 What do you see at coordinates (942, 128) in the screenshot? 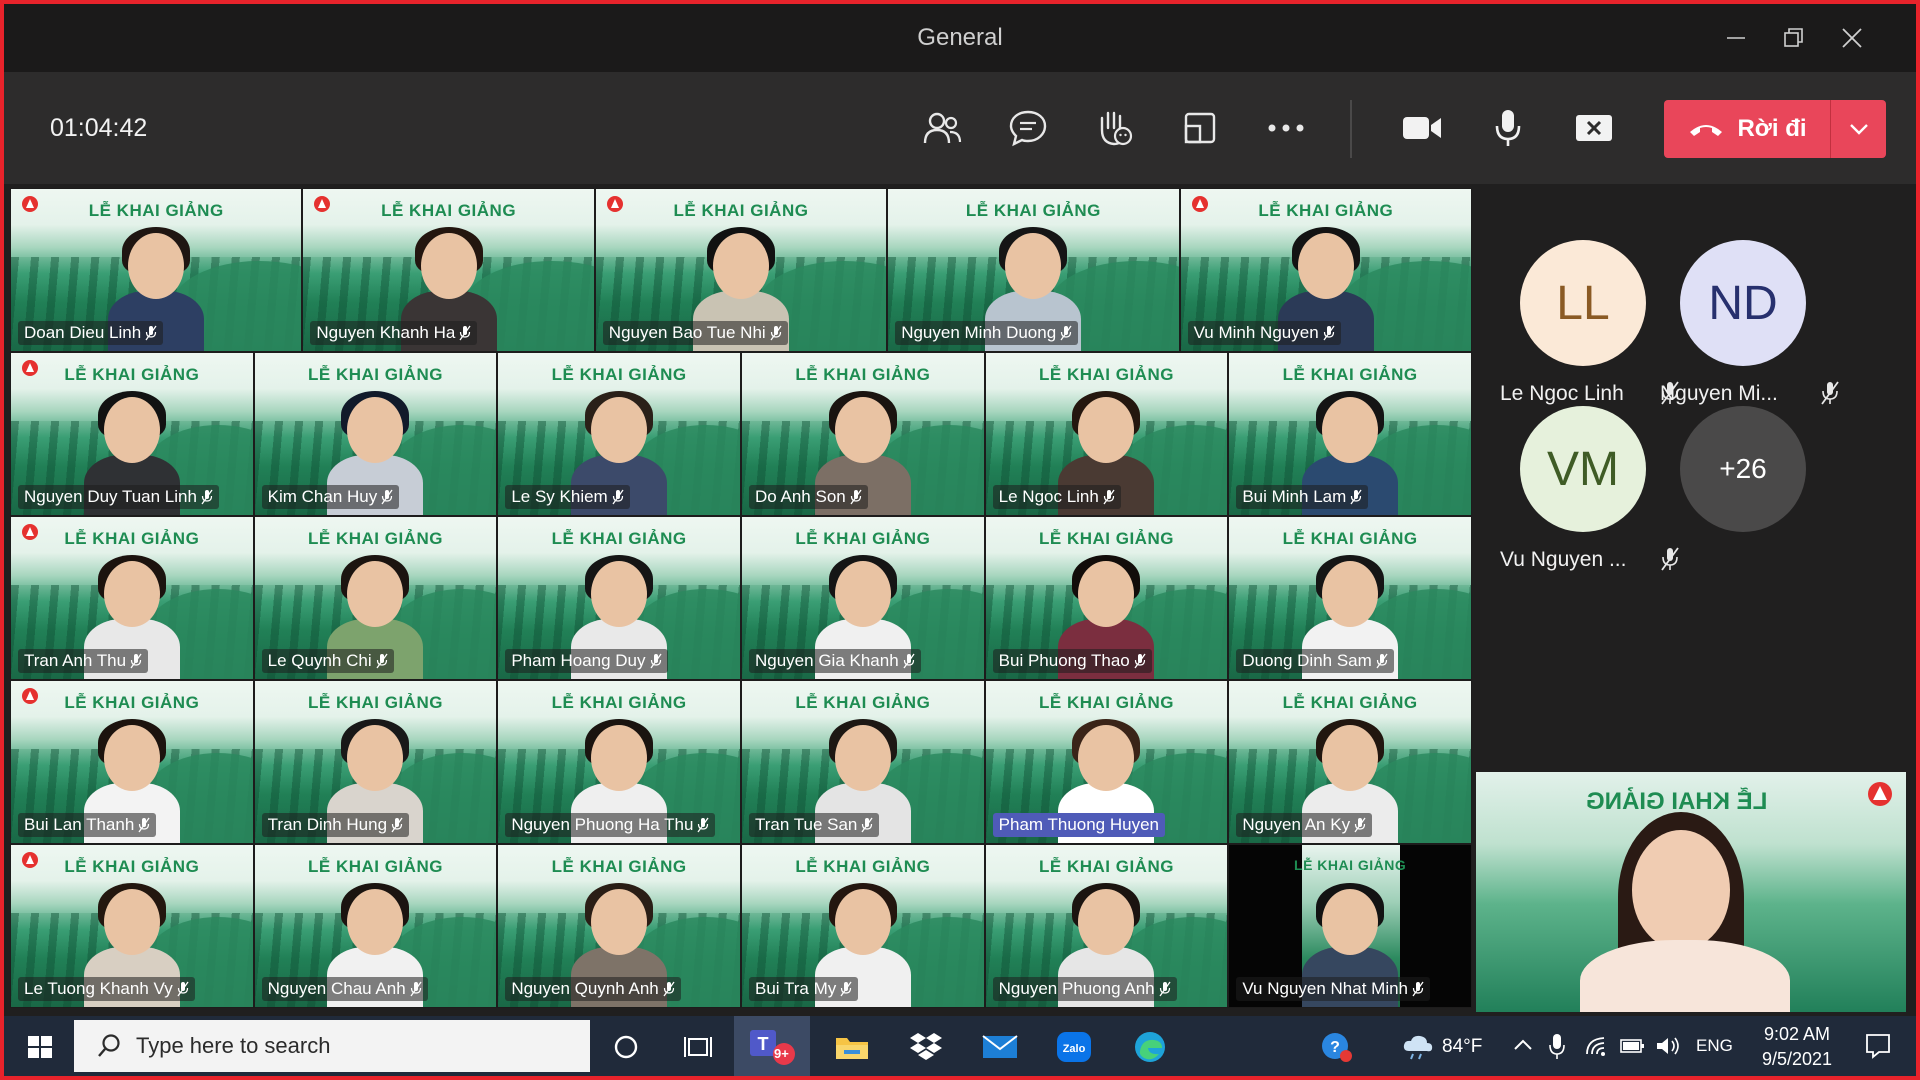
I see `participants-button` at bounding box center [942, 128].